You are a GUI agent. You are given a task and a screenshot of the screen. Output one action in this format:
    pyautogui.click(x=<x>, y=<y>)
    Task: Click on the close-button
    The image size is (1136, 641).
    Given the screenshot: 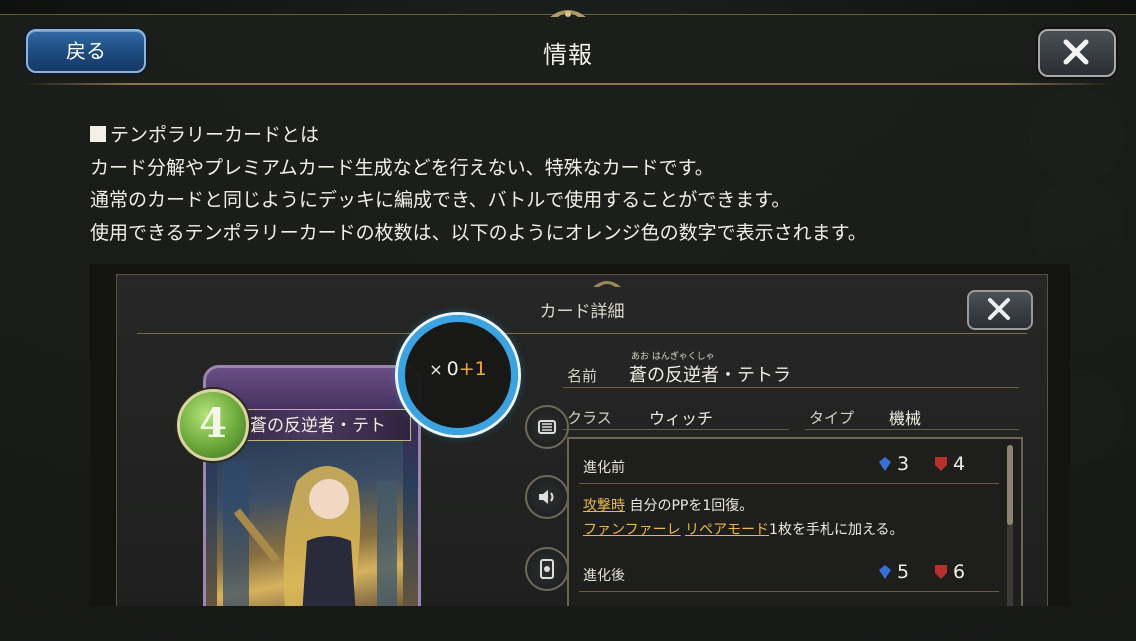 What is the action you would take?
    pyautogui.click(x=1077, y=53)
    